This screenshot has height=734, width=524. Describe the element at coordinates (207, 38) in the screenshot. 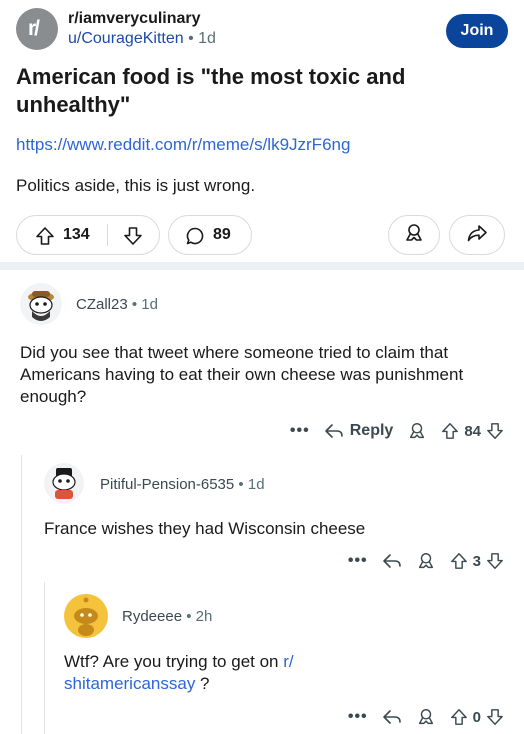

I see `post-age: 1d` at that location.